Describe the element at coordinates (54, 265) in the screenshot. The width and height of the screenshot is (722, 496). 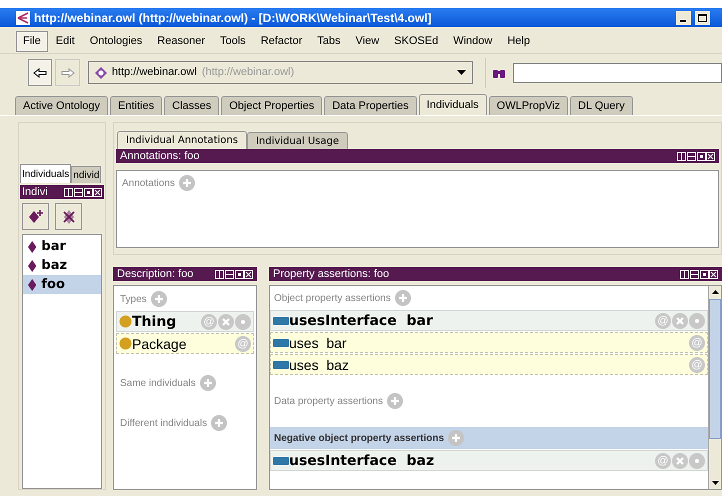
I see `individual-label: baz` at that location.